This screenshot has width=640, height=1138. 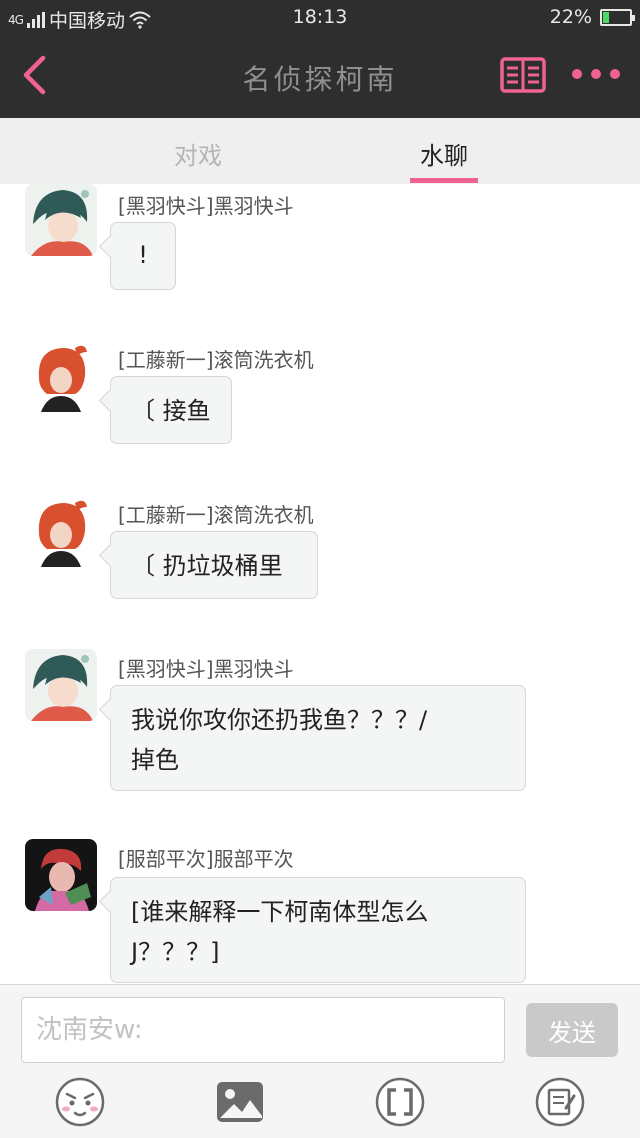 I want to click on message-line: 我说你攻你还扔我鱼？？？/, so click(x=279, y=720).